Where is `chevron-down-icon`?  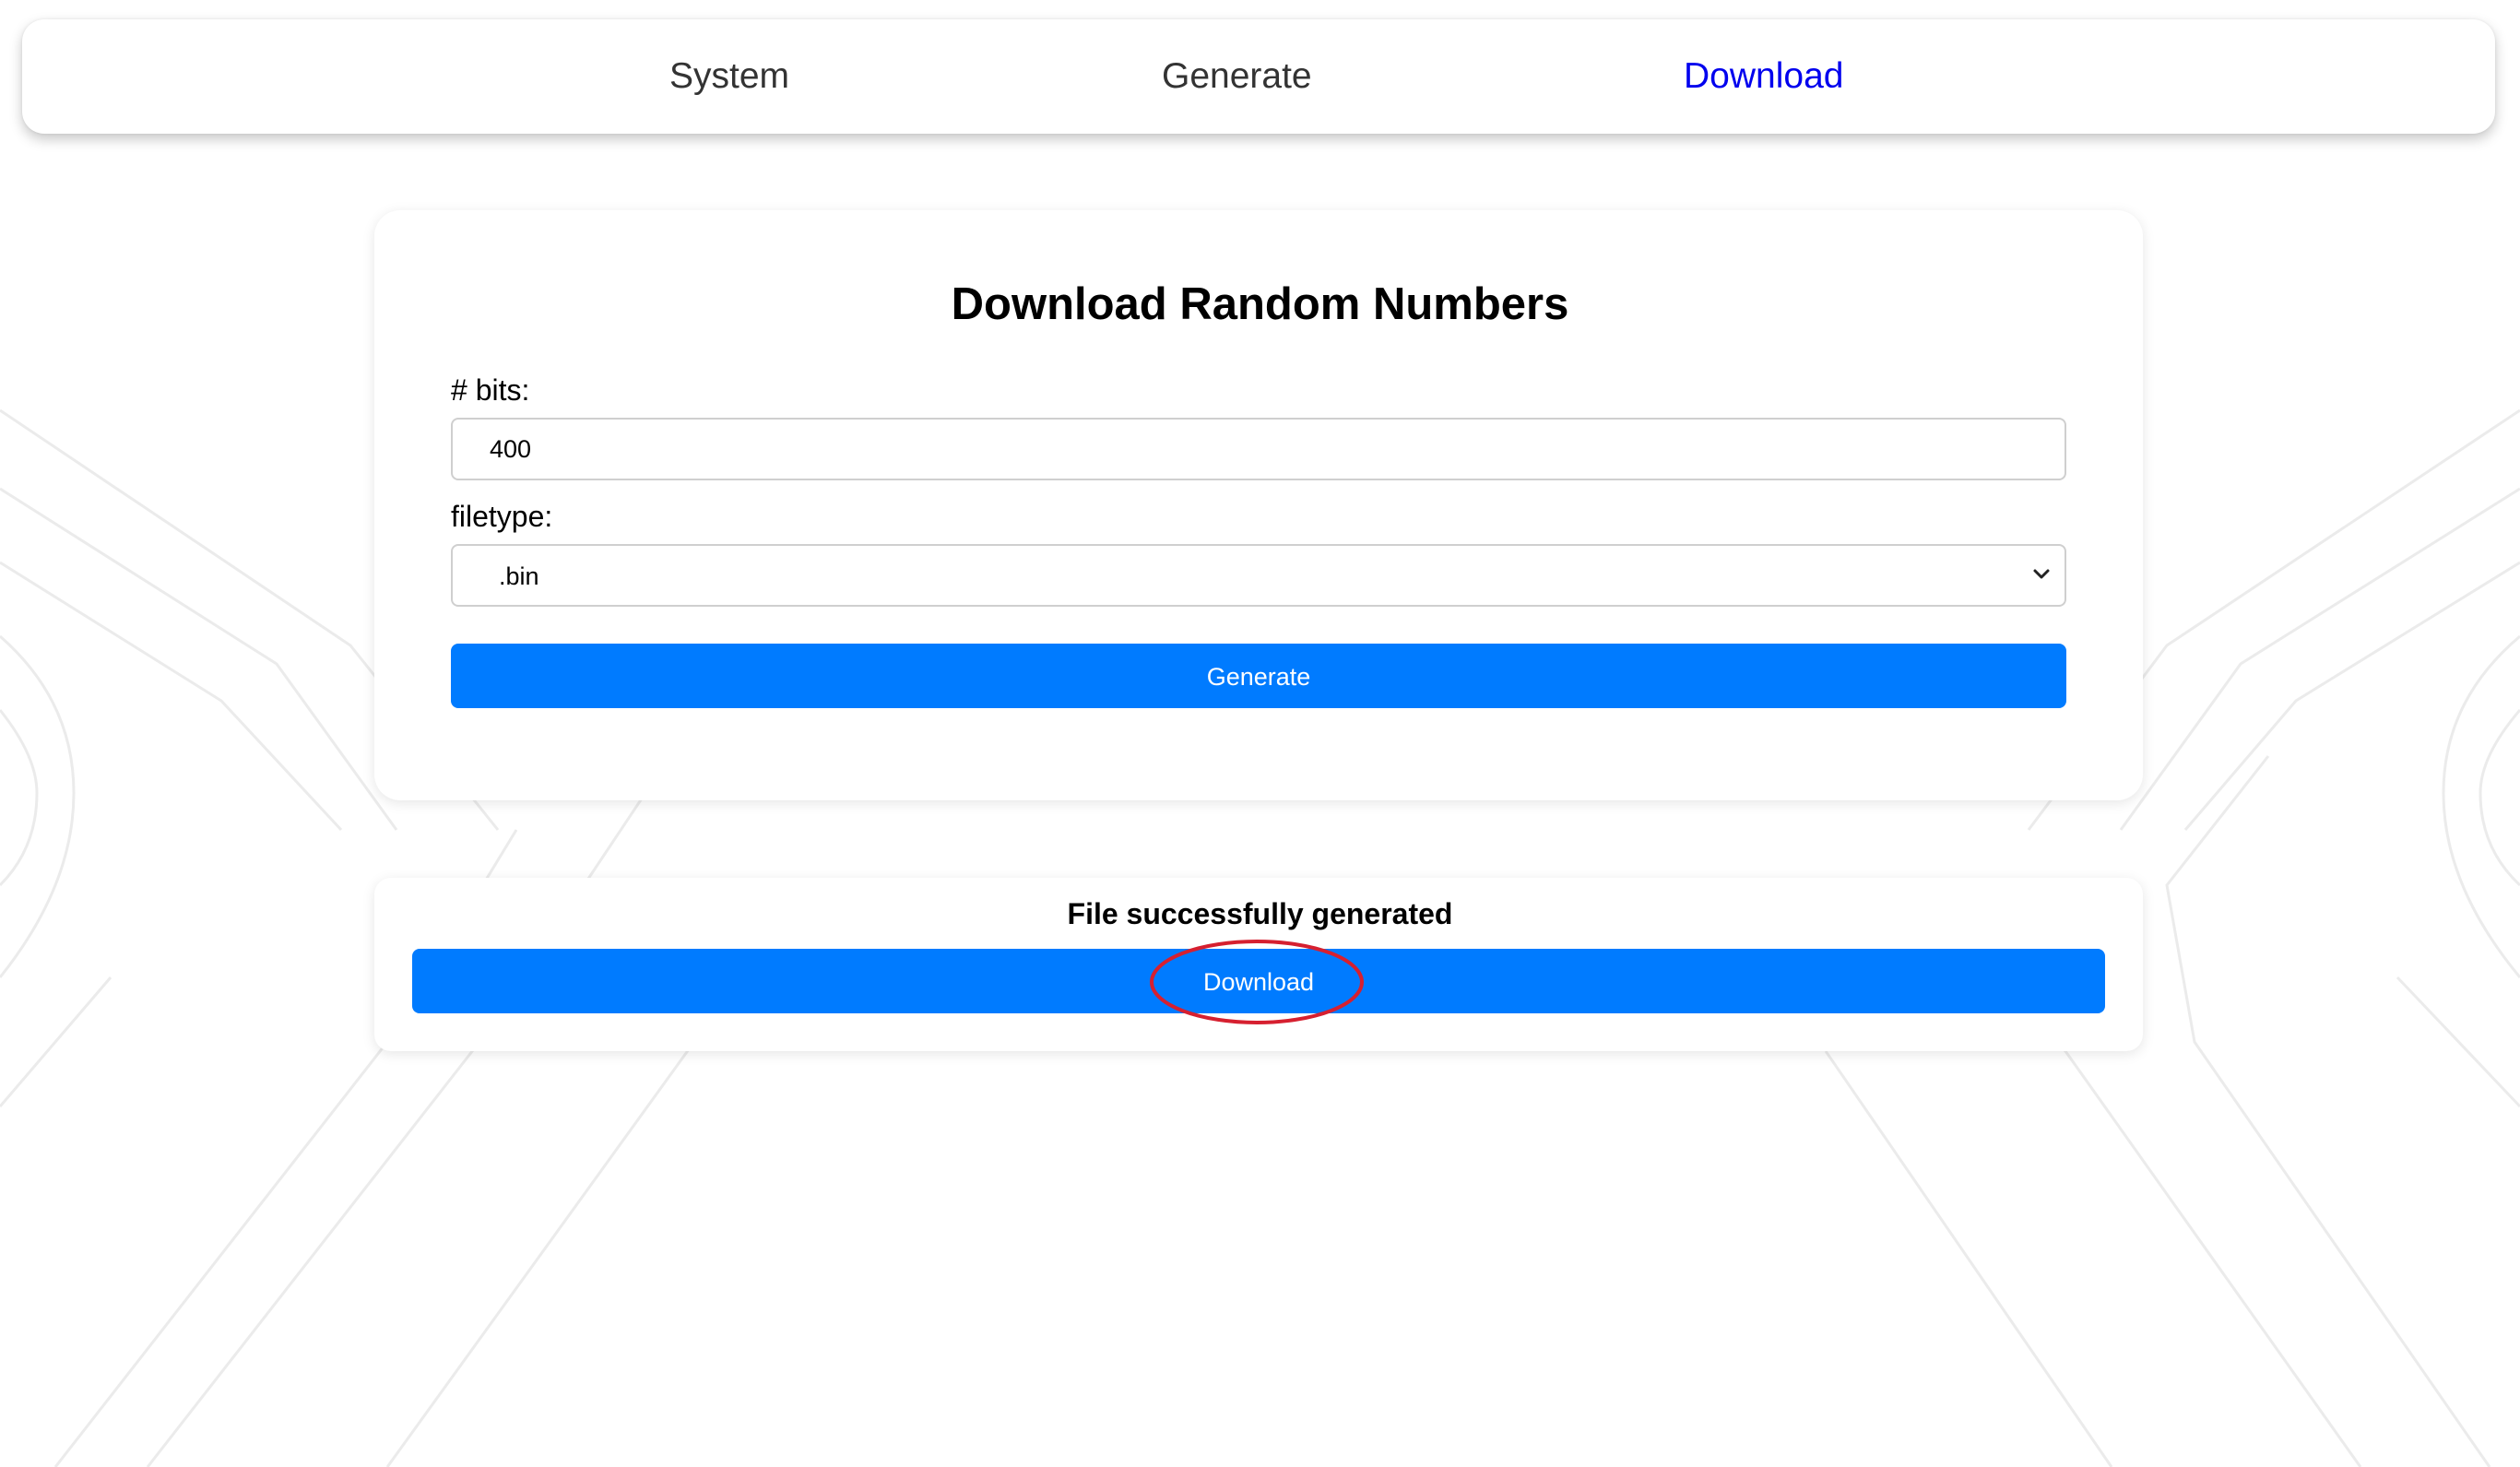
chevron-down-icon is located at coordinates (2041, 574).